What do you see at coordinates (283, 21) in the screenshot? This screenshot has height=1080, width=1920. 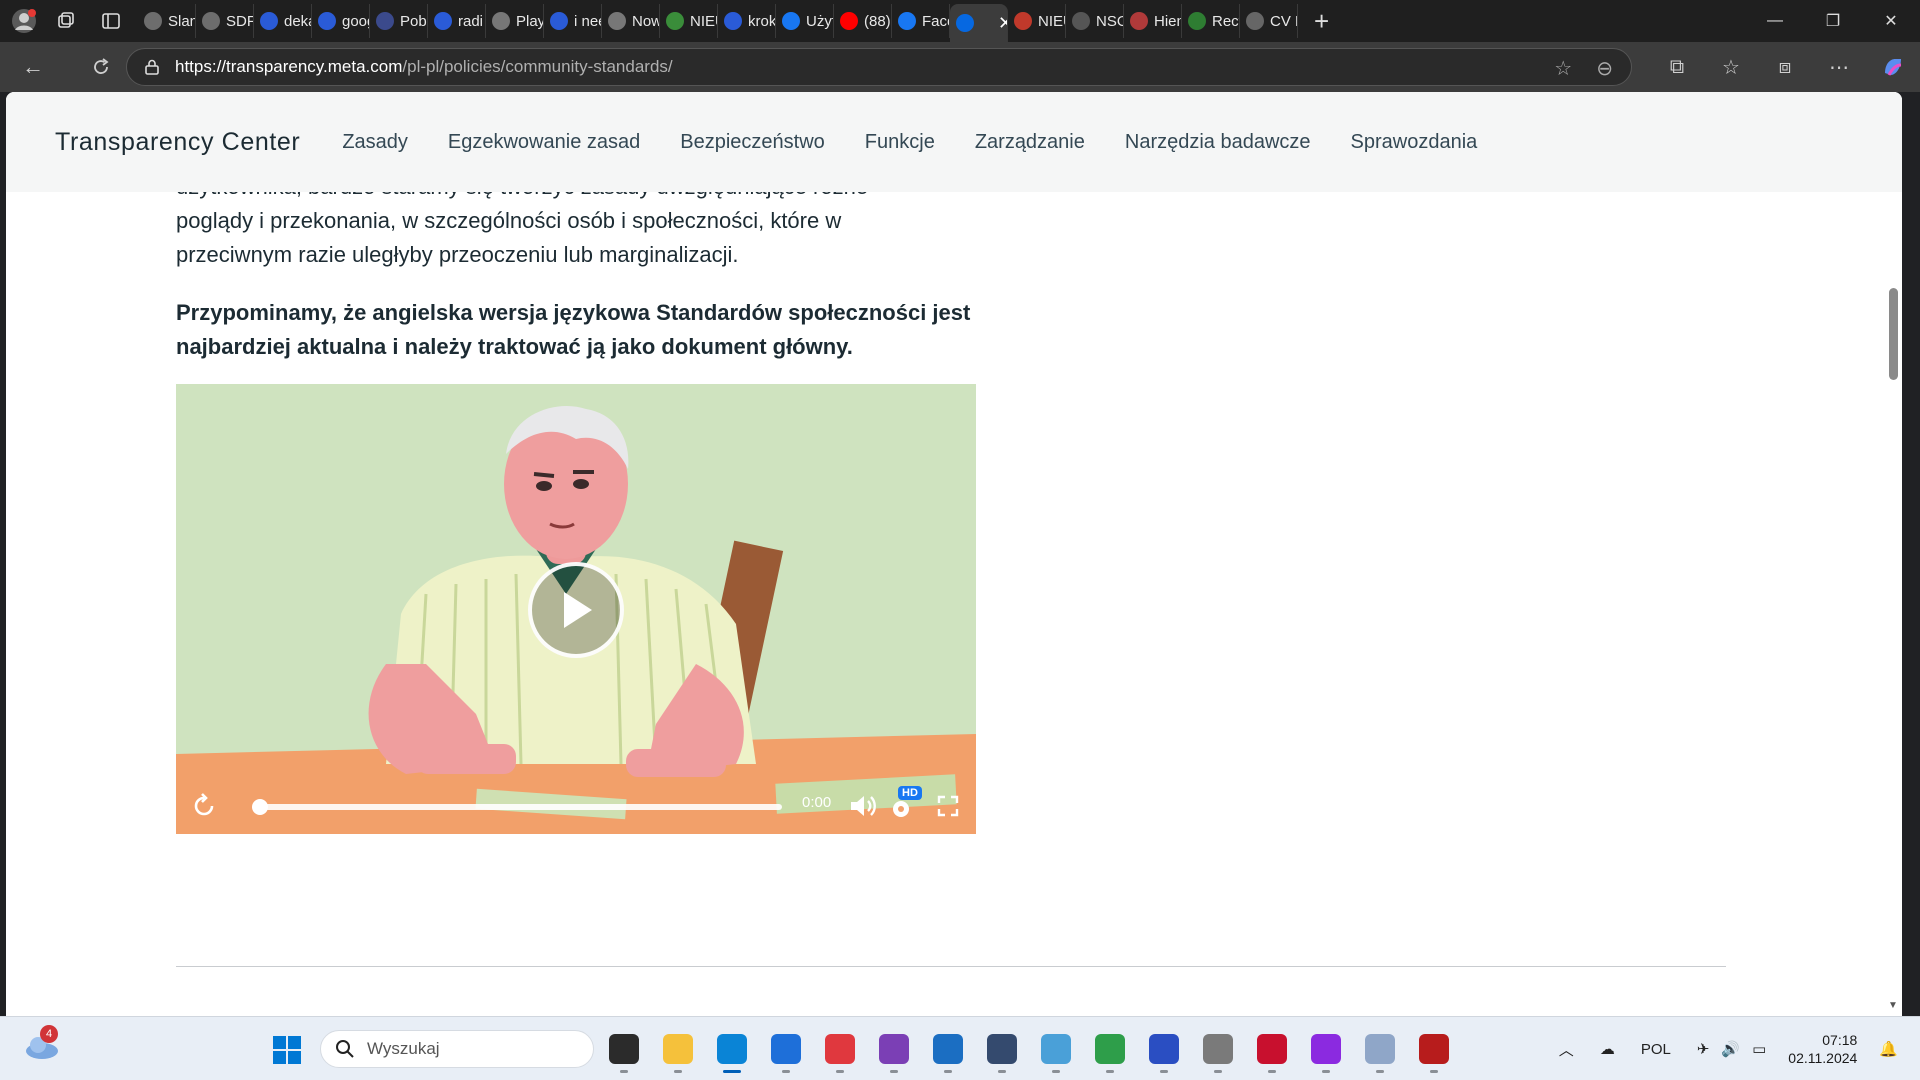 I see `browser-tab: deka` at bounding box center [283, 21].